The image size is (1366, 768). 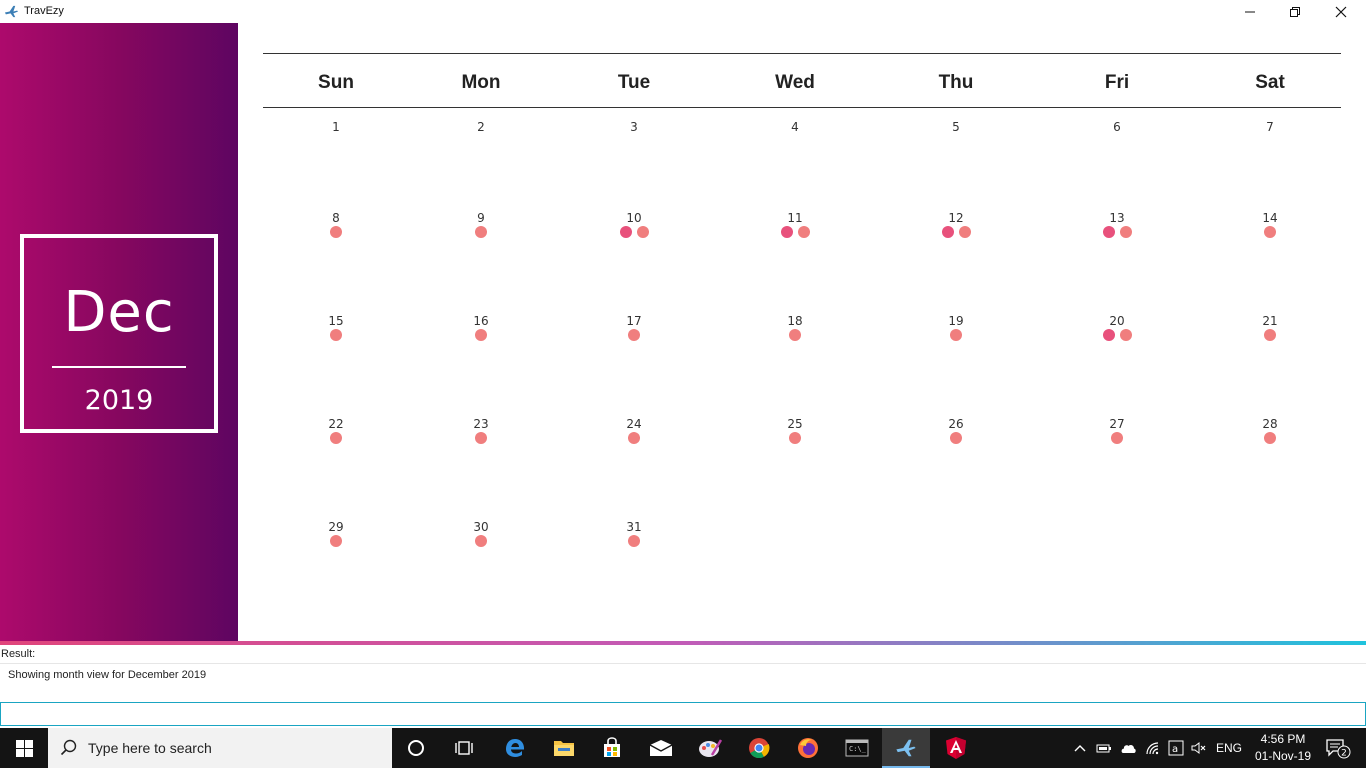 I want to click on chevron-up-icon, so click(x=1080, y=748).